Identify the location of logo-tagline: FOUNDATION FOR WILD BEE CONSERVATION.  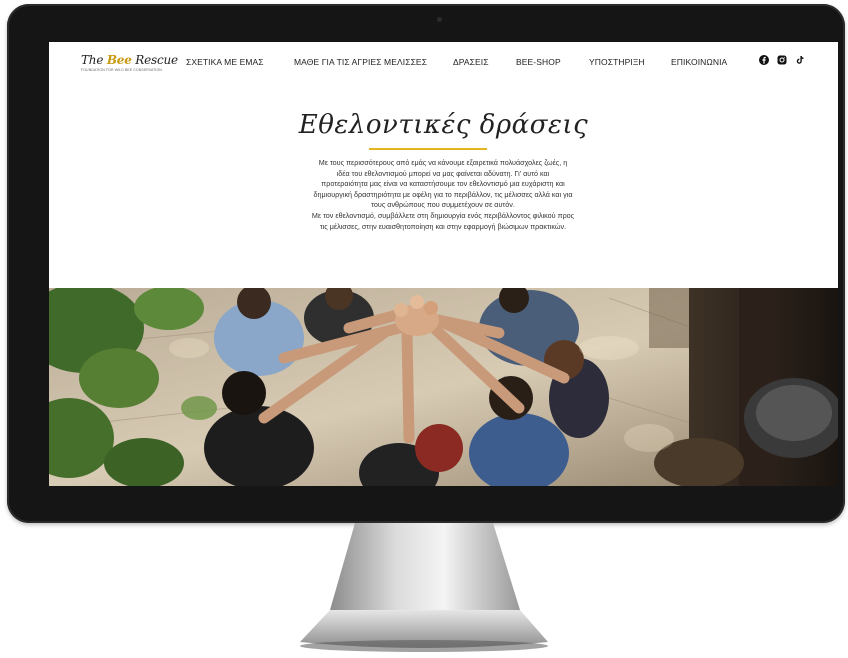
(121, 70).